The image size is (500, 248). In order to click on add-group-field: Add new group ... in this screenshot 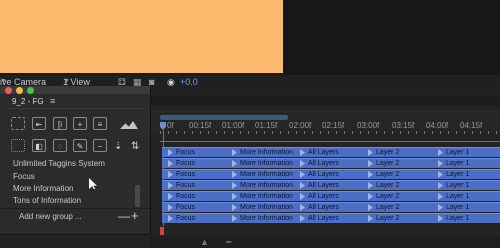, I will do `click(50, 216)`.